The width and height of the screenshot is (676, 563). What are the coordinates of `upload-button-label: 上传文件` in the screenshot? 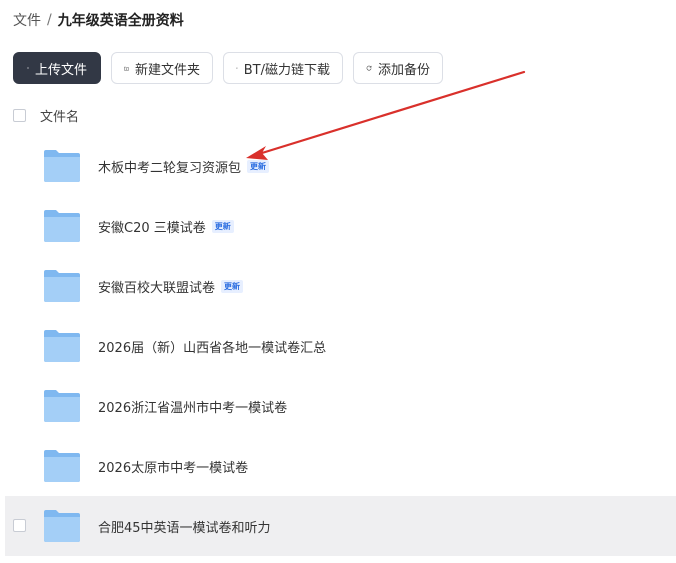 It's located at (60, 70).